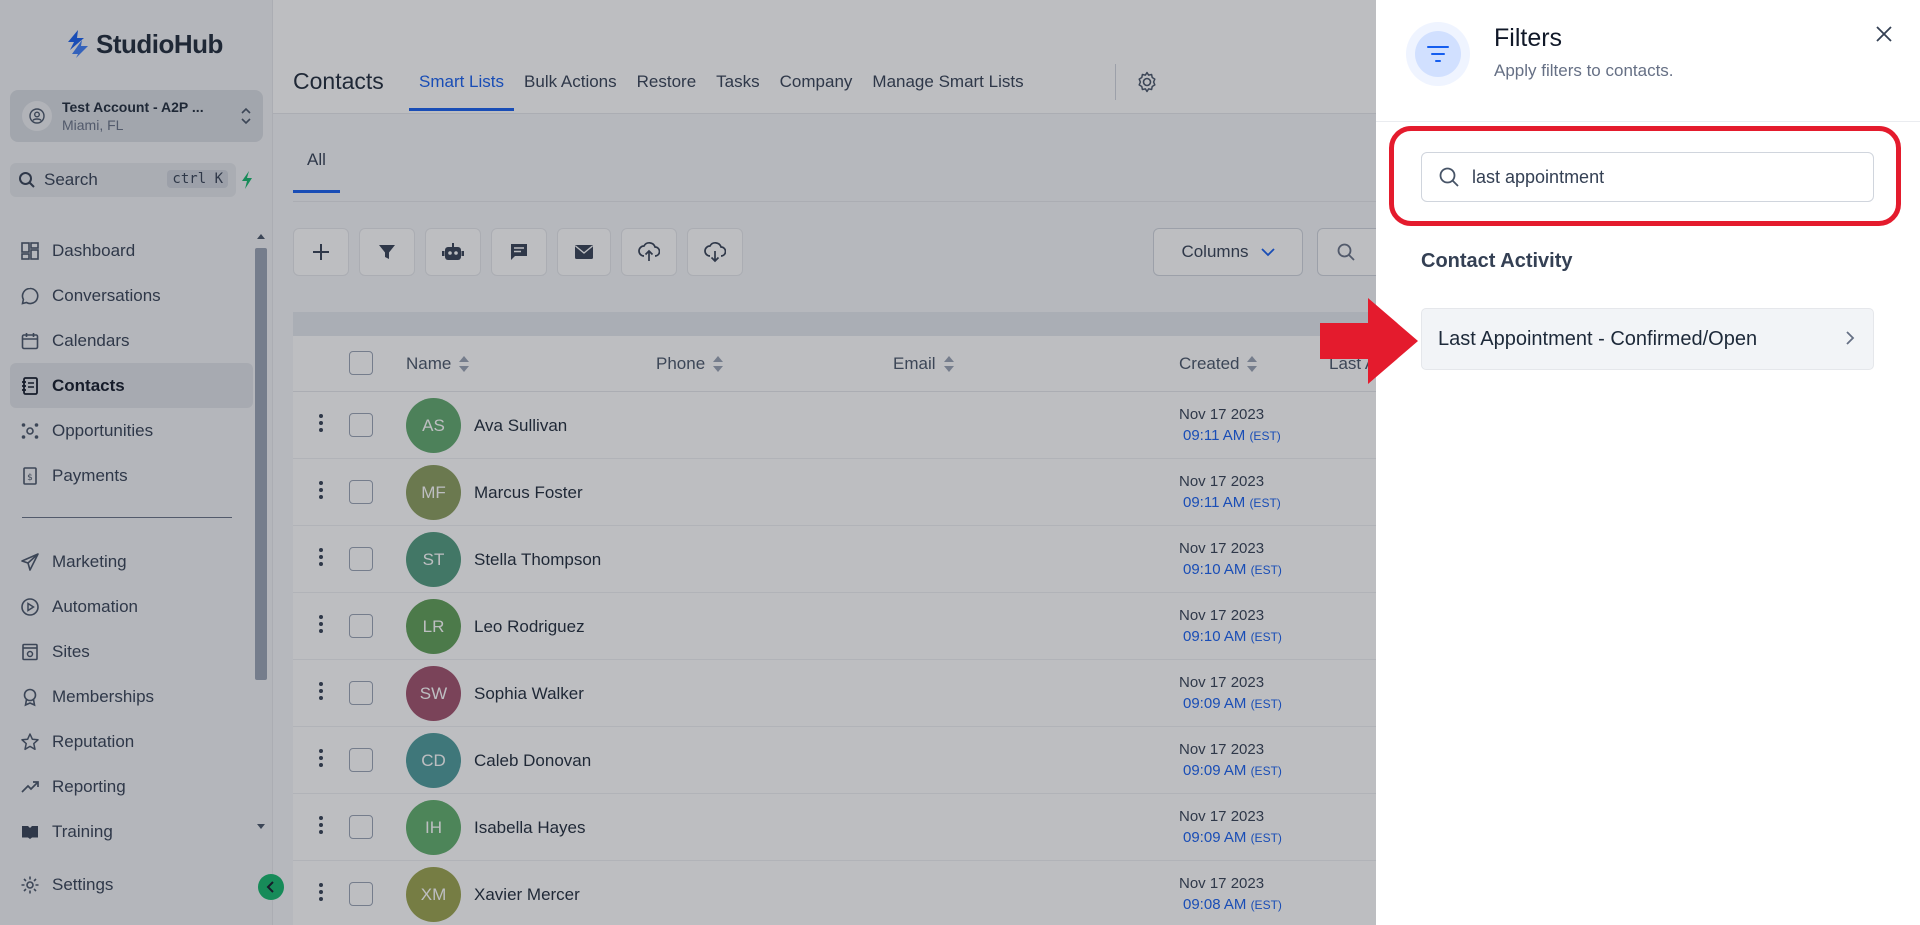 Image resolution: width=1920 pixels, height=925 pixels. Describe the element at coordinates (1497, 261) in the screenshot. I see `section-title-contact-activity: Contact Activity` at that location.